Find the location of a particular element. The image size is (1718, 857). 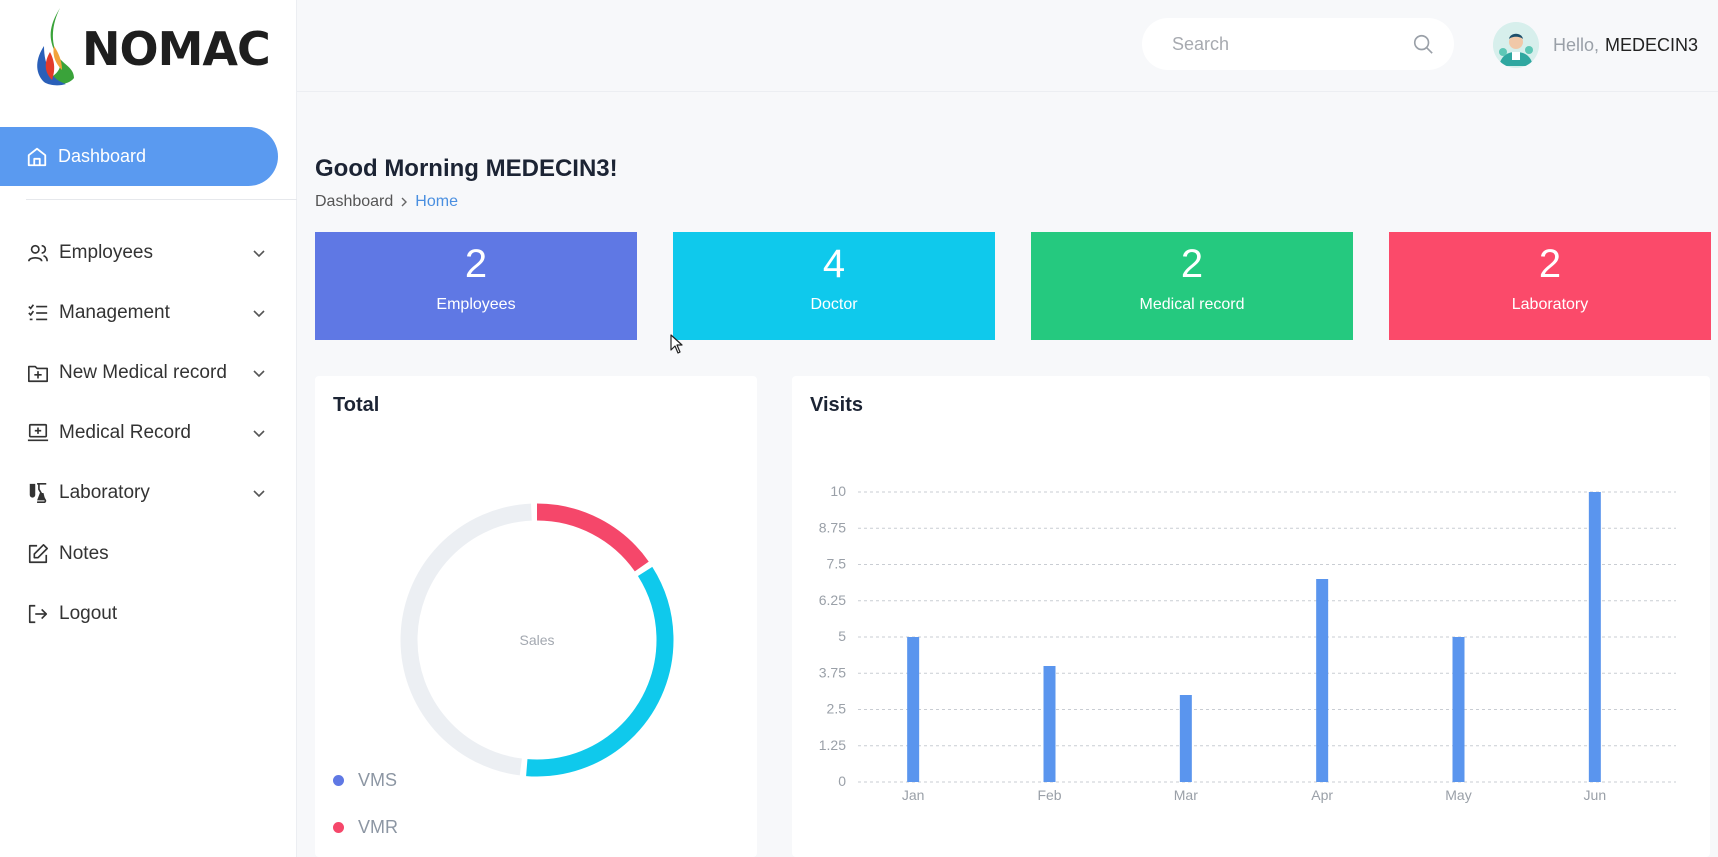

sidebar-item-medical-record: Medical Record is located at coordinates (146, 433).